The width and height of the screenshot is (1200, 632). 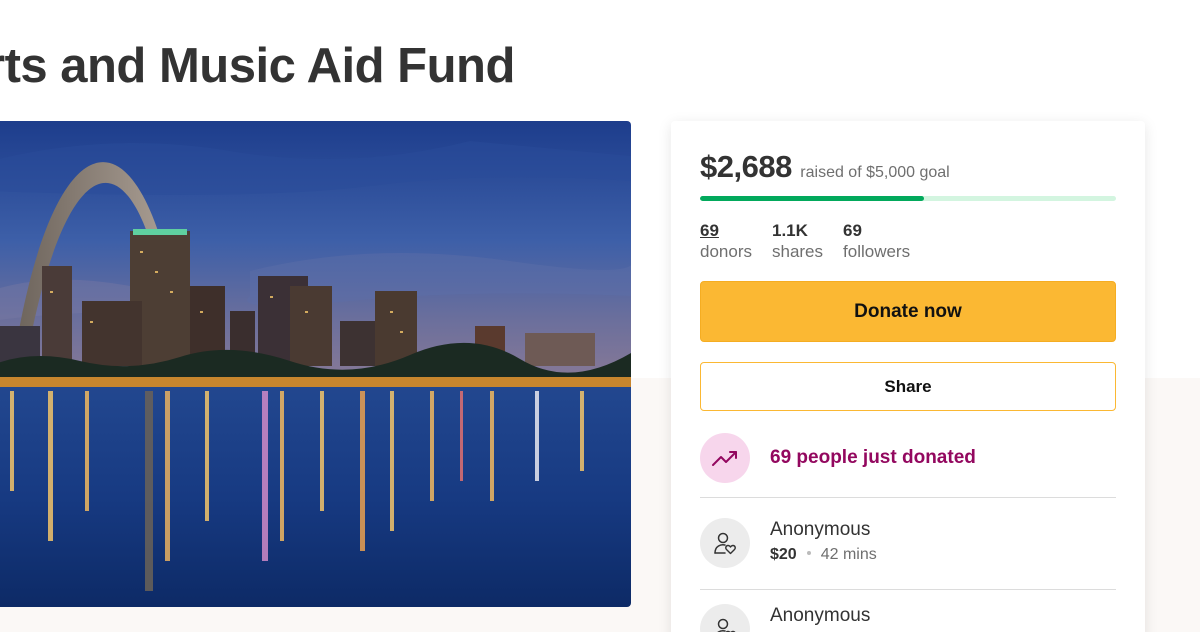 I want to click on page-title: rts and Music Aid Fund, so click(x=257, y=66).